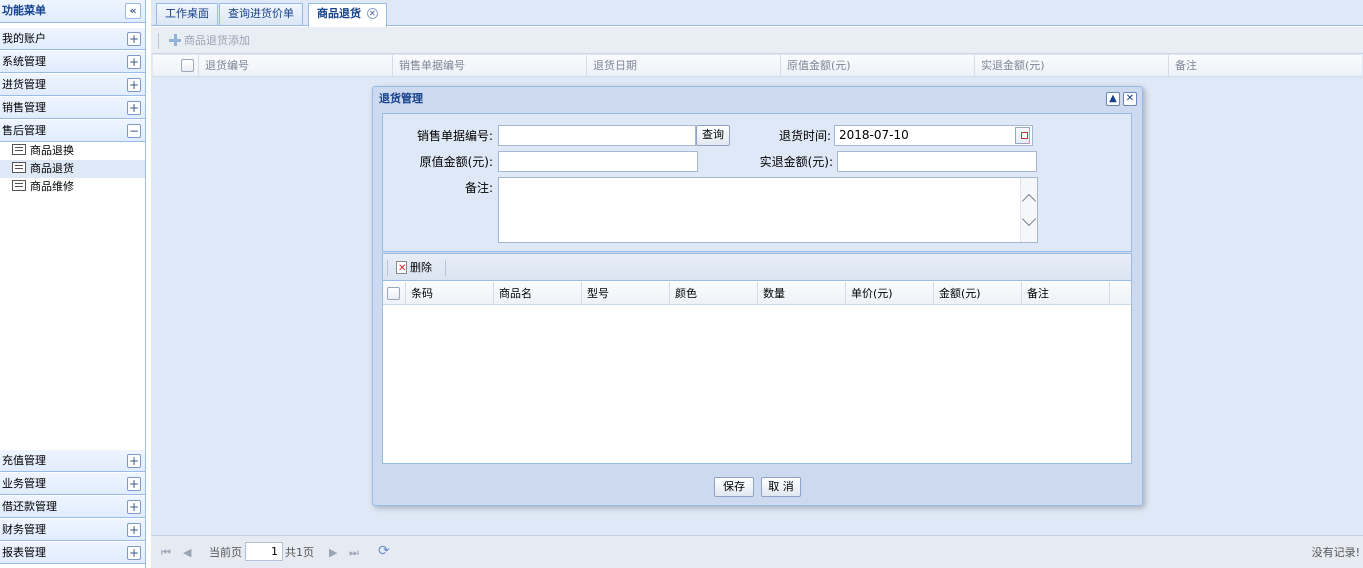 The width and height of the screenshot is (1363, 568). What do you see at coordinates (134, 131) in the screenshot?
I see `collapse-section-icon: −` at bounding box center [134, 131].